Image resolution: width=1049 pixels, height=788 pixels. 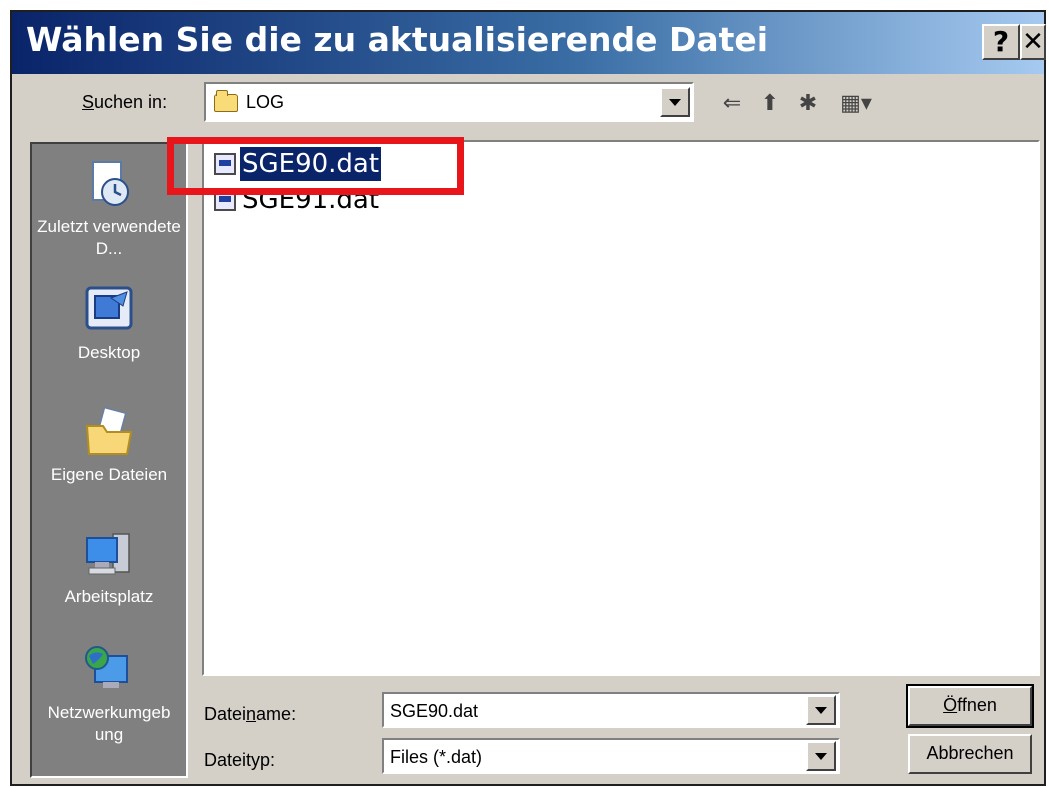 I want to click on filename-dropdown-arrow, so click(x=821, y=710).